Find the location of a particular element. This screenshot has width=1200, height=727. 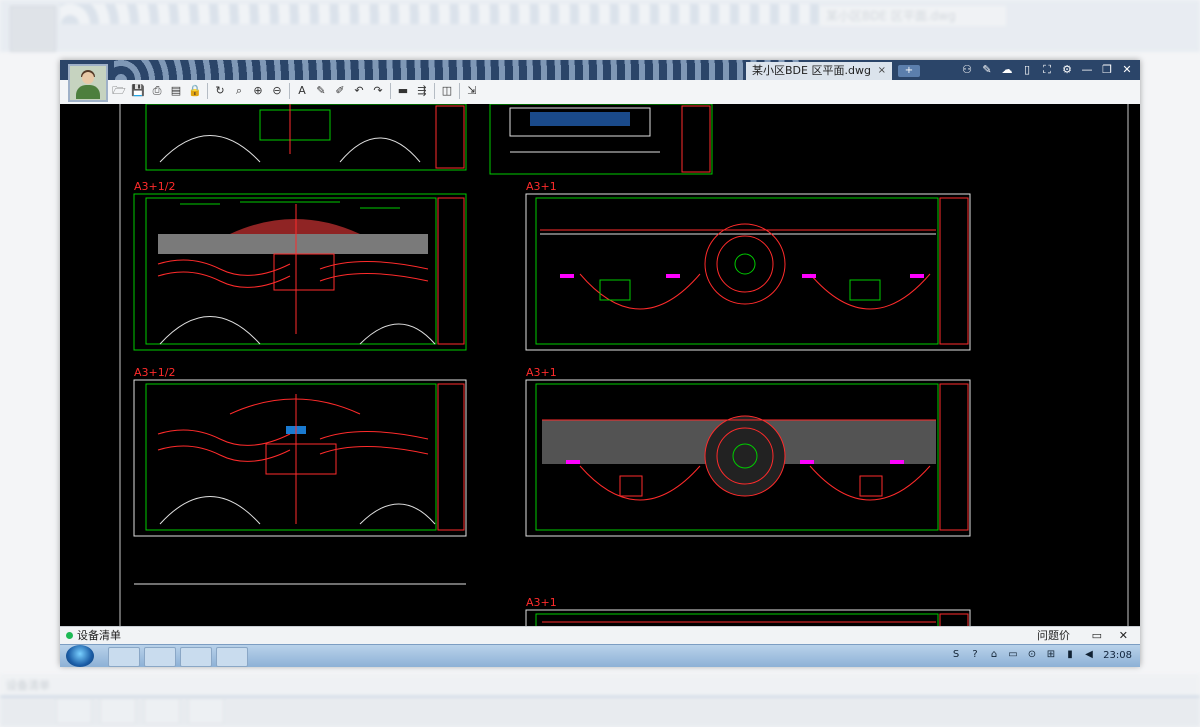

clock: 23:08 is located at coordinates (1117, 655).